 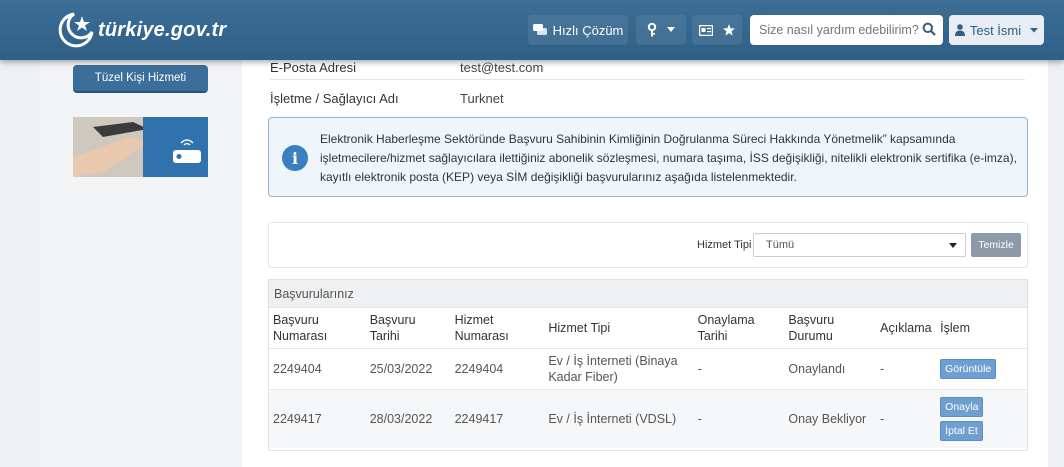 I want to click on cancel-button: İptal Et, so click(x=961, y=430).